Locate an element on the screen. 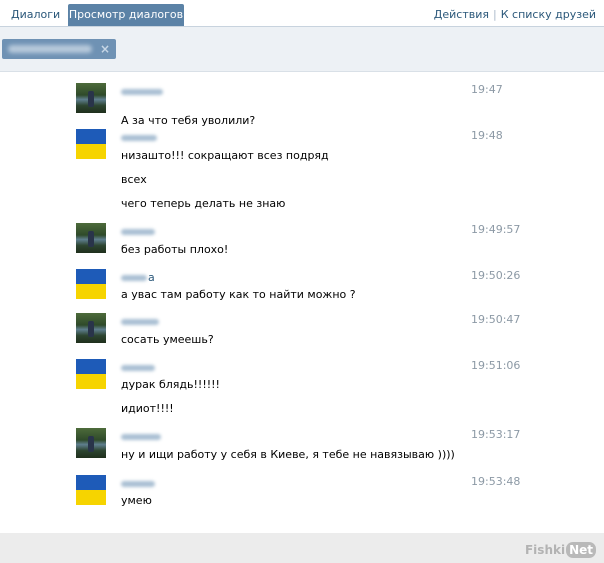 The height and width of the screenshot is (563, 604). message-time: 19:50:26 is located at coordinates (496, 275).